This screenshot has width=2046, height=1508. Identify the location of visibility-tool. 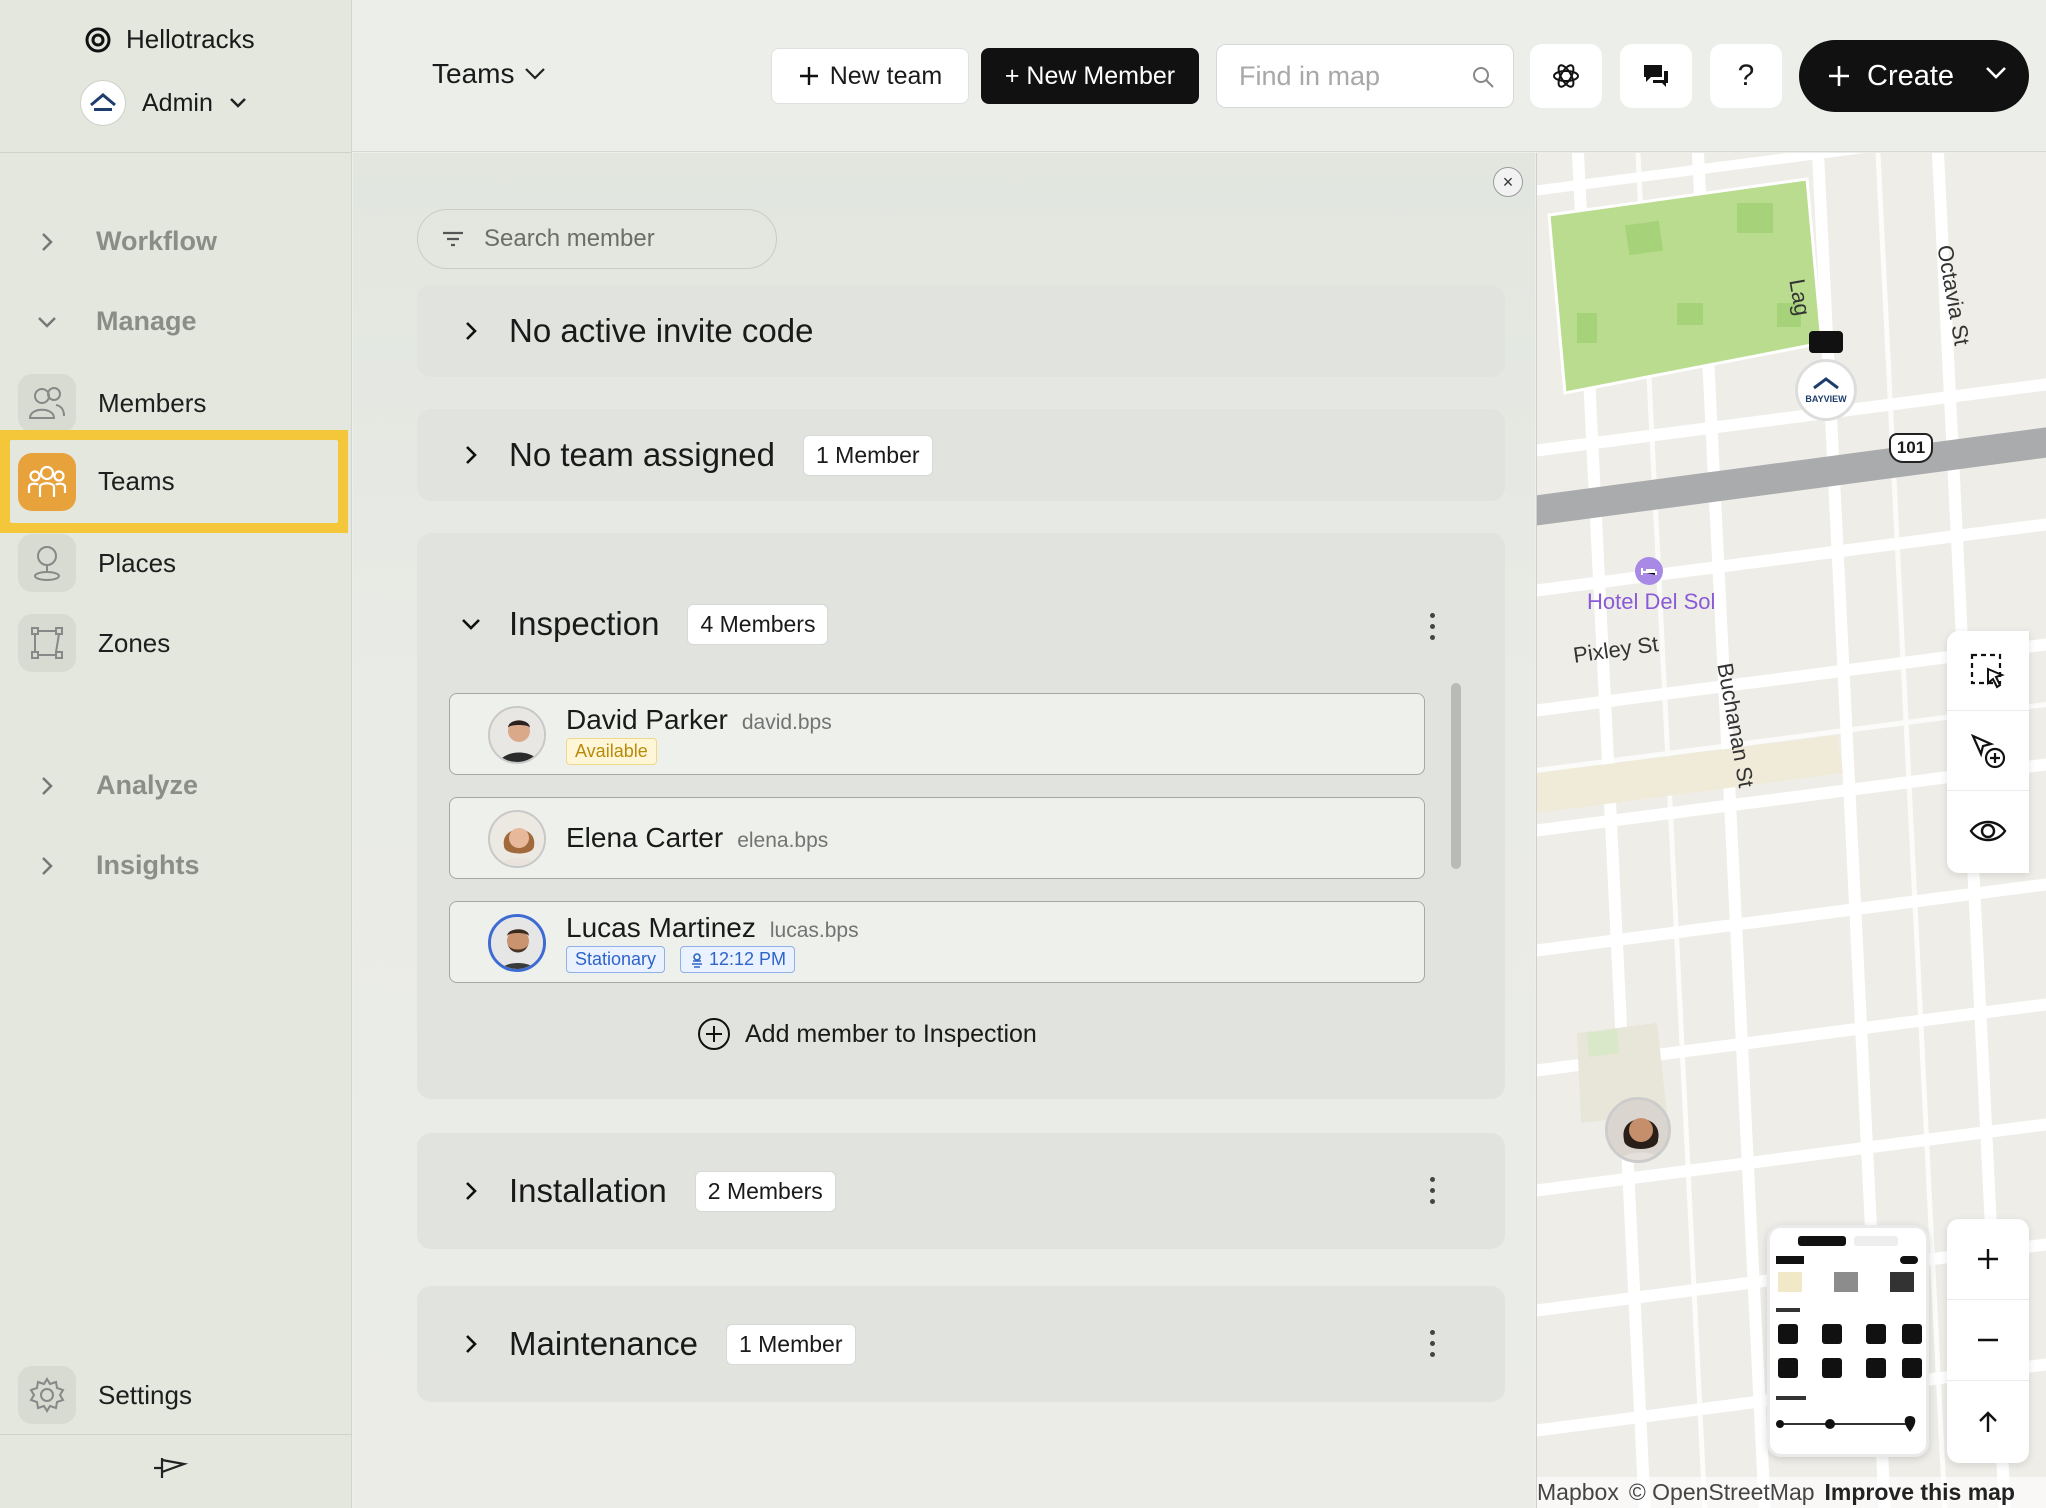
(1988, 831).